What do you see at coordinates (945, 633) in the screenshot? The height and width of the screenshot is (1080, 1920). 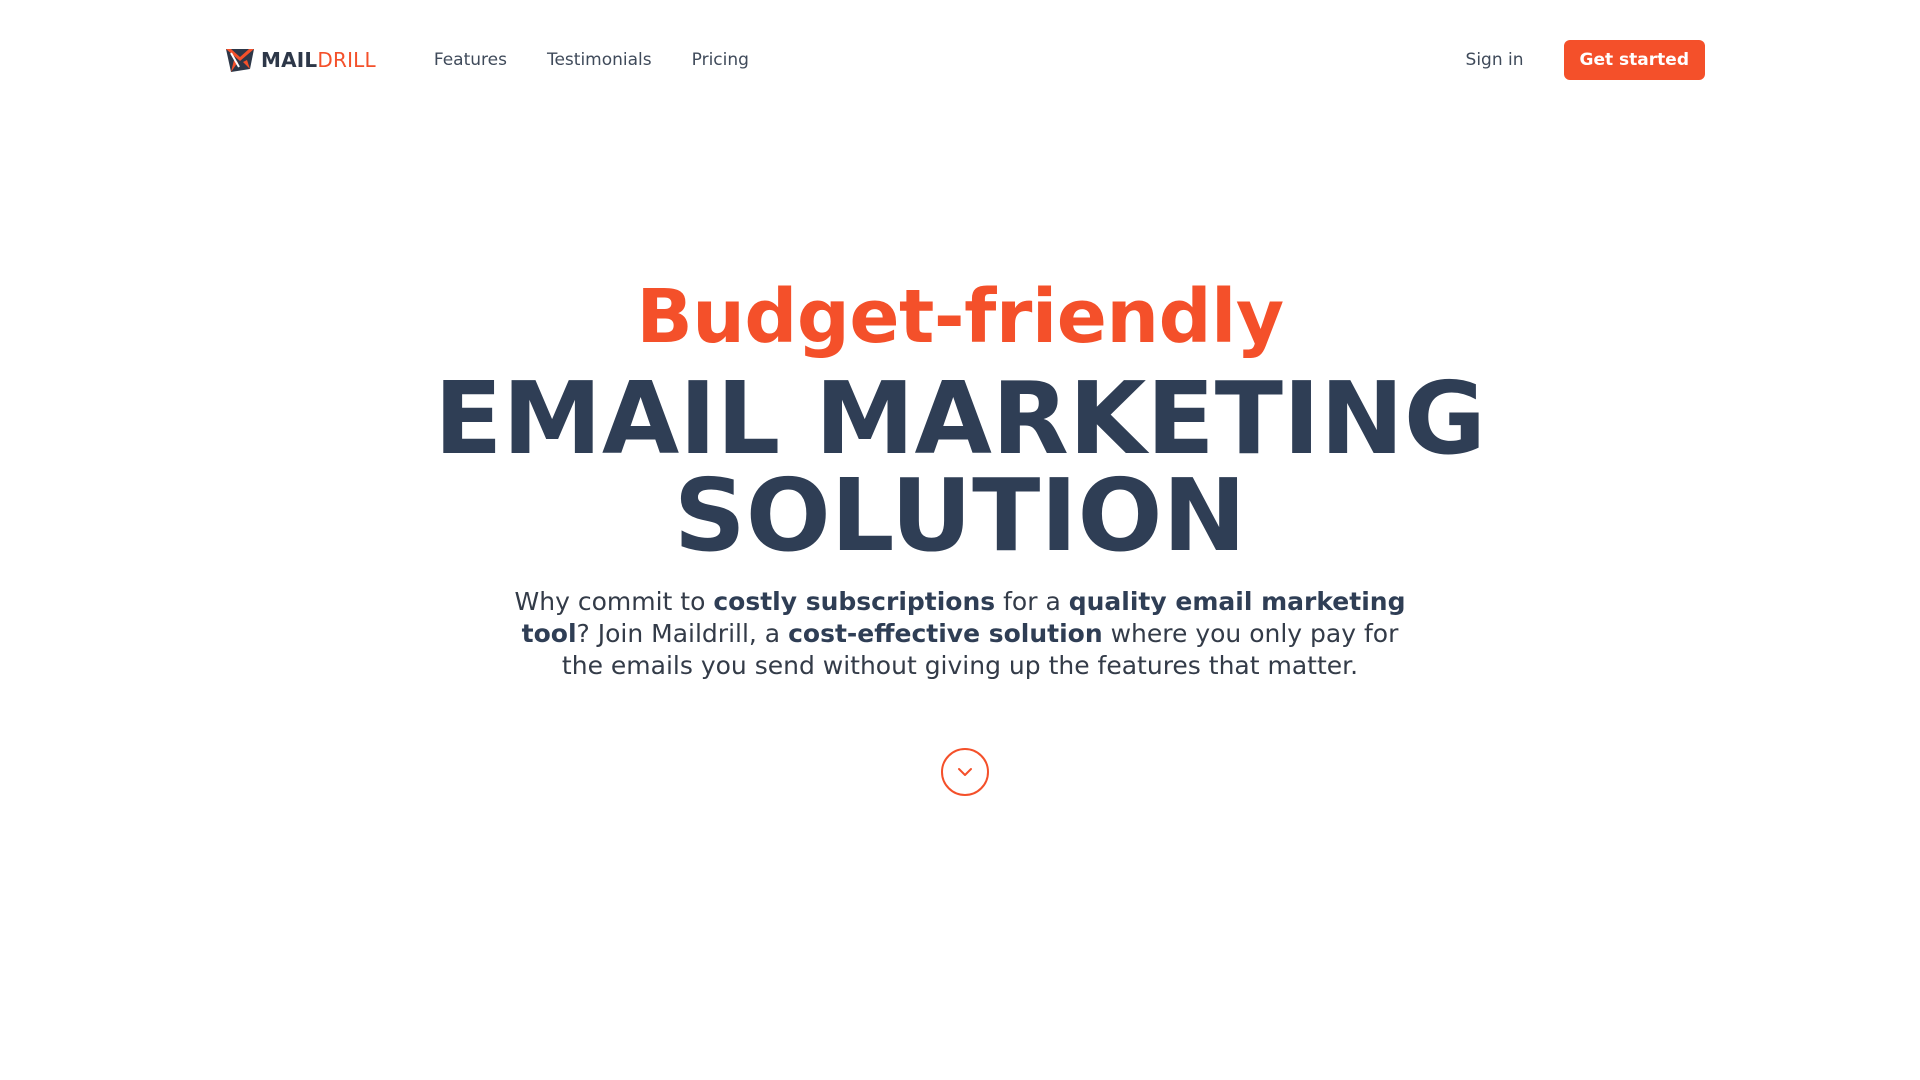 I see `subtitle-emphasis-3: cost-effective solution` at bounding box center [945, 633].